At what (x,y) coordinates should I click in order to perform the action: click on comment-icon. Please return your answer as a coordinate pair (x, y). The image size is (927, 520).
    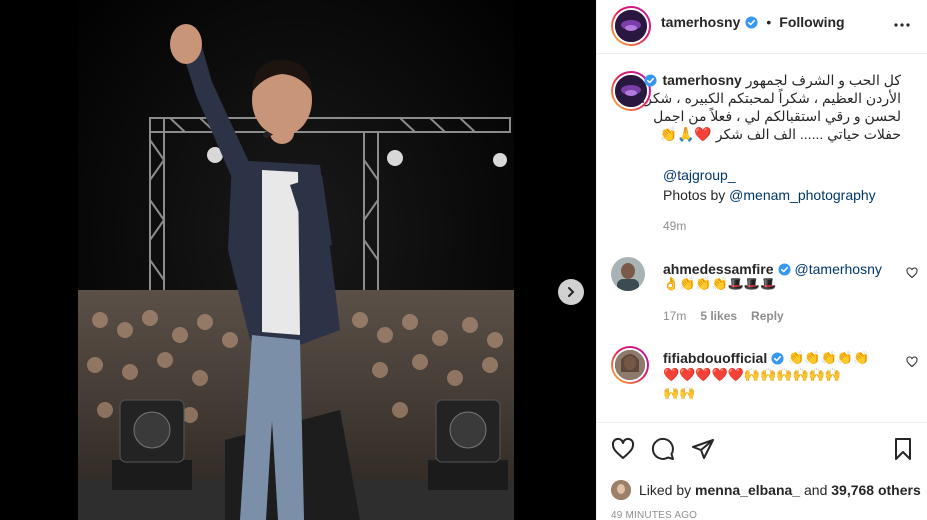
    Looking at the image, I should click on (663, 449).